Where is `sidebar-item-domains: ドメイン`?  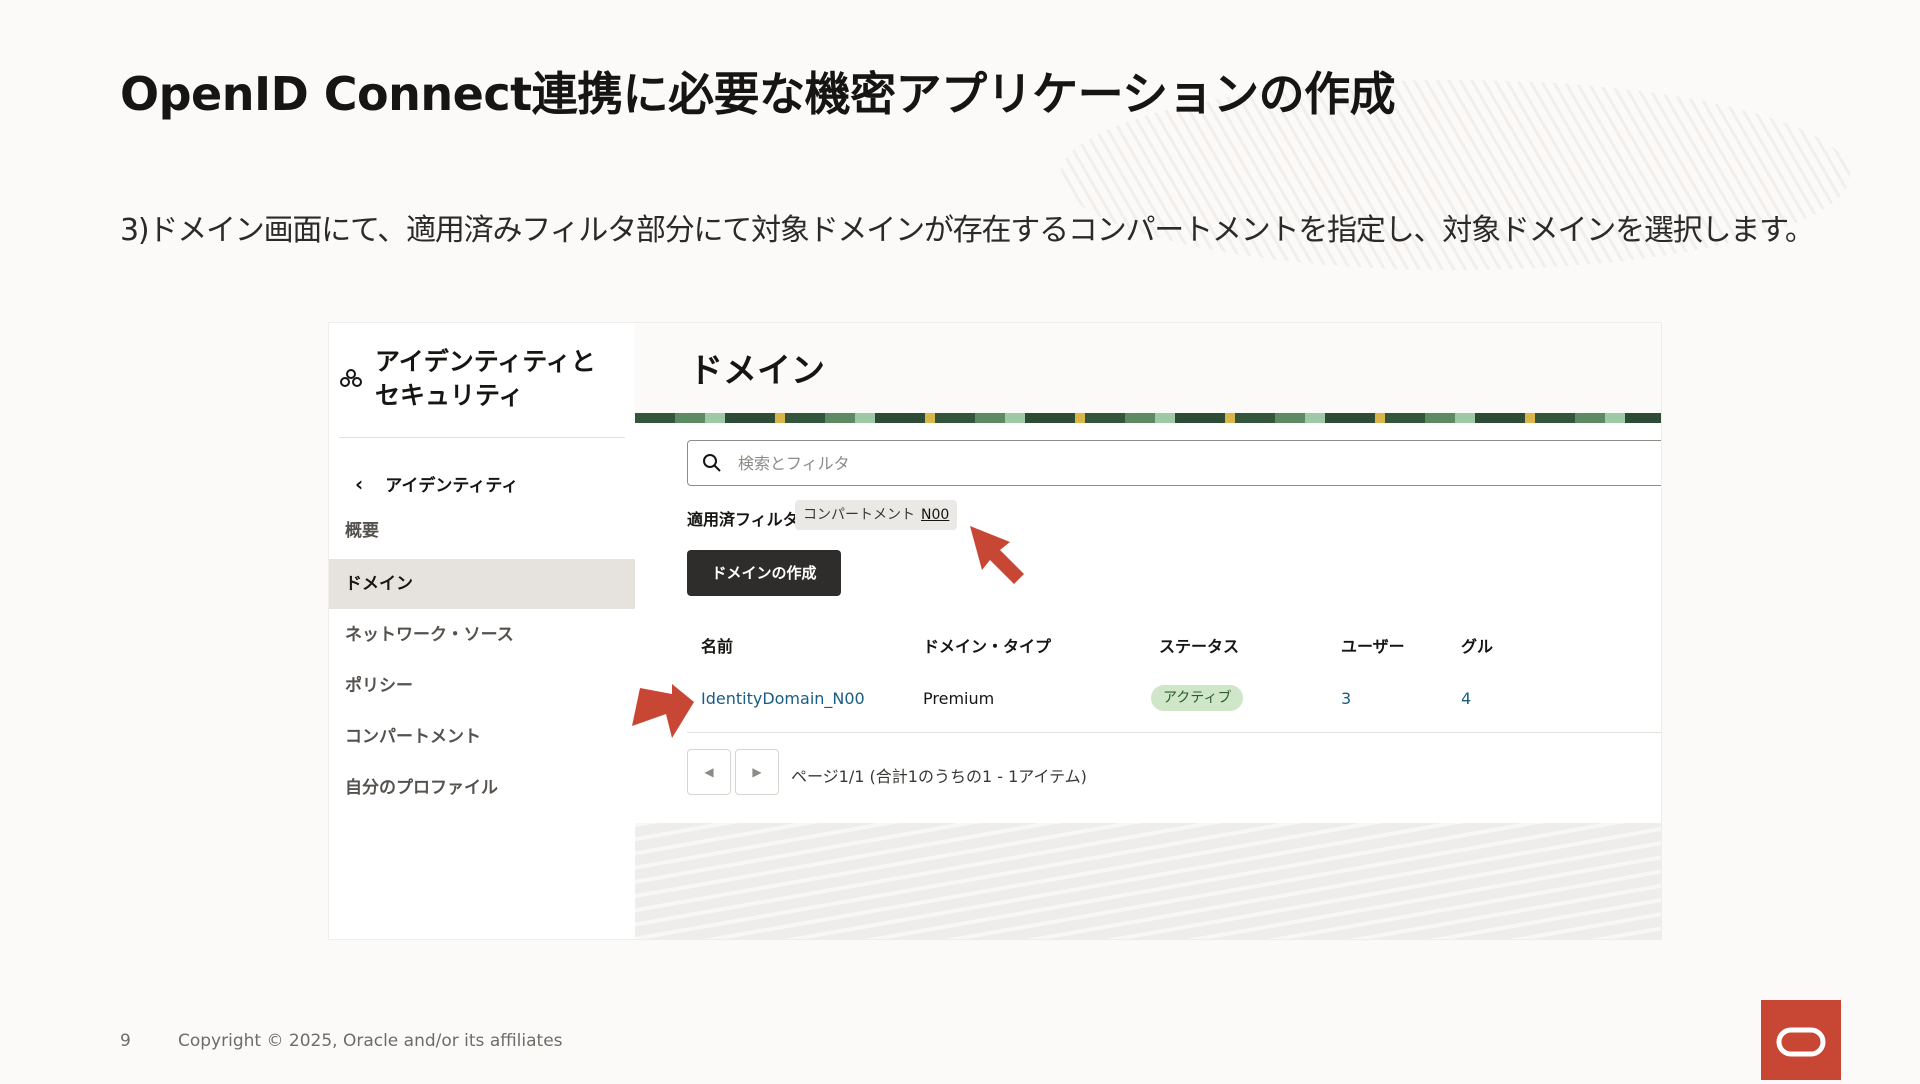 sidebar-item-domains: ドメイン is located at coordinates (482, 584).